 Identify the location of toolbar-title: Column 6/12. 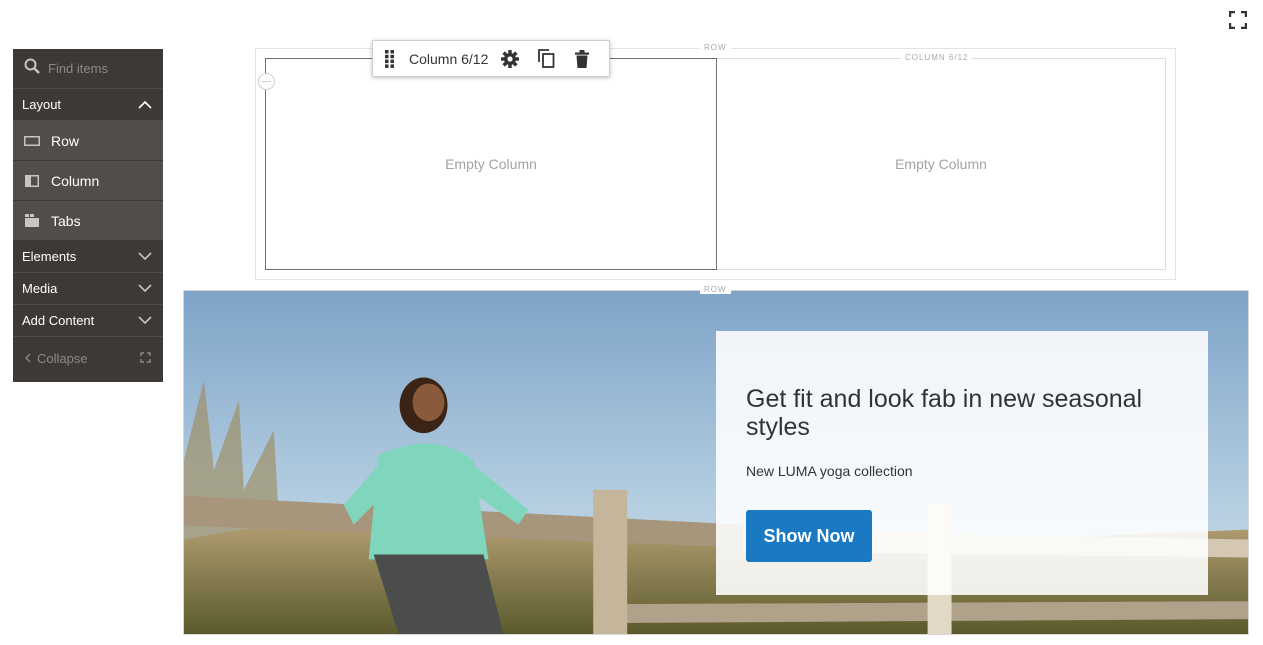
(449, 58).